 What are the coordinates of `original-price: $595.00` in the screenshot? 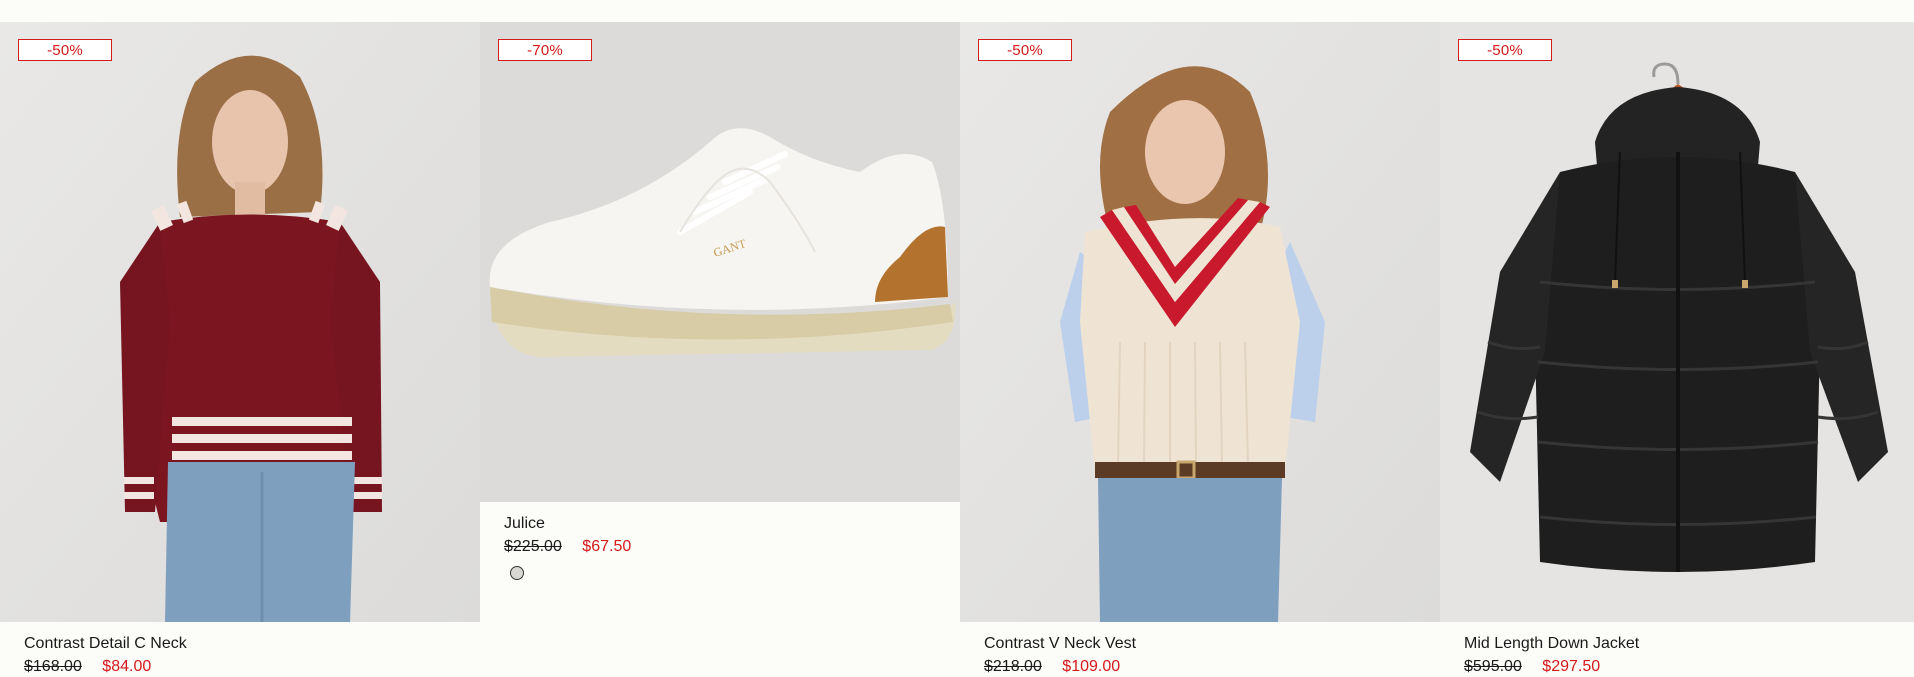 It's located at (1493, 666).